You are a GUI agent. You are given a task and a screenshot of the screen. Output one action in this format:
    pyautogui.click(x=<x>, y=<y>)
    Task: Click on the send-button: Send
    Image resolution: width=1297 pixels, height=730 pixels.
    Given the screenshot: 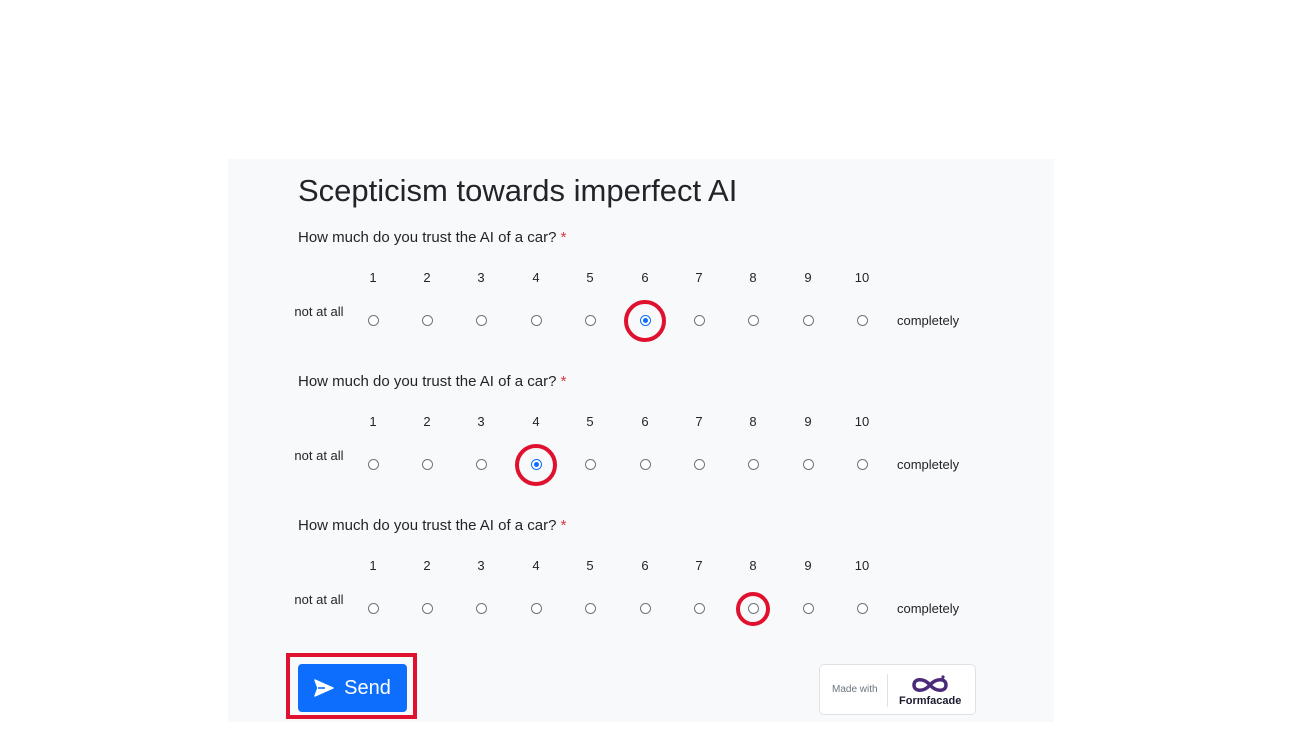 What is the action you would take?
    pyautogui.click(x=352, y=688)
    